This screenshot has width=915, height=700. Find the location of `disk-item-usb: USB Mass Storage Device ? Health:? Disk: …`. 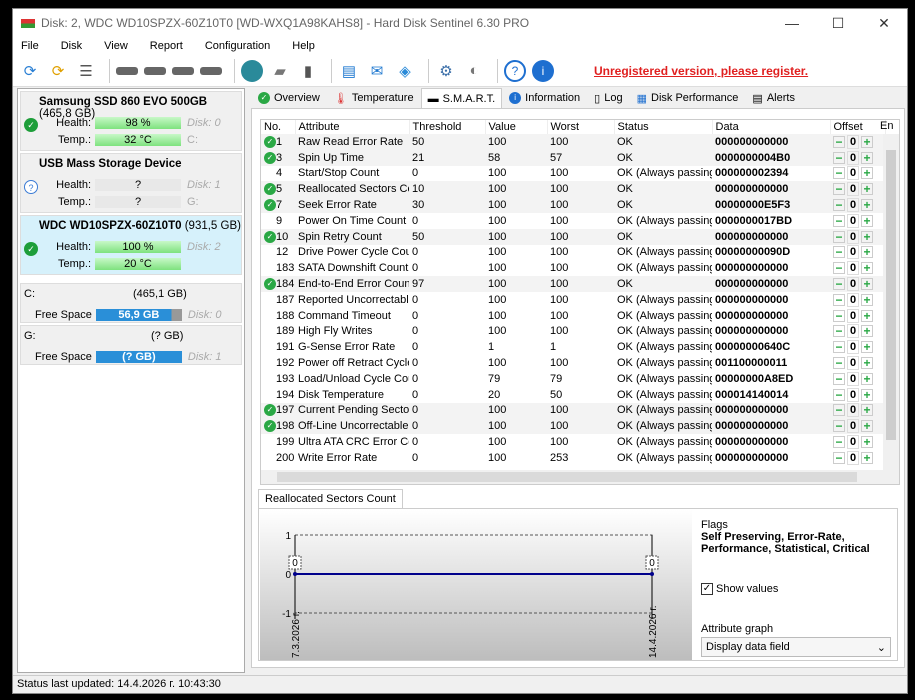

disk-item-usb: USB Mass Storage Device ? Health:? Disk: … is located at coordinates (131, 183).